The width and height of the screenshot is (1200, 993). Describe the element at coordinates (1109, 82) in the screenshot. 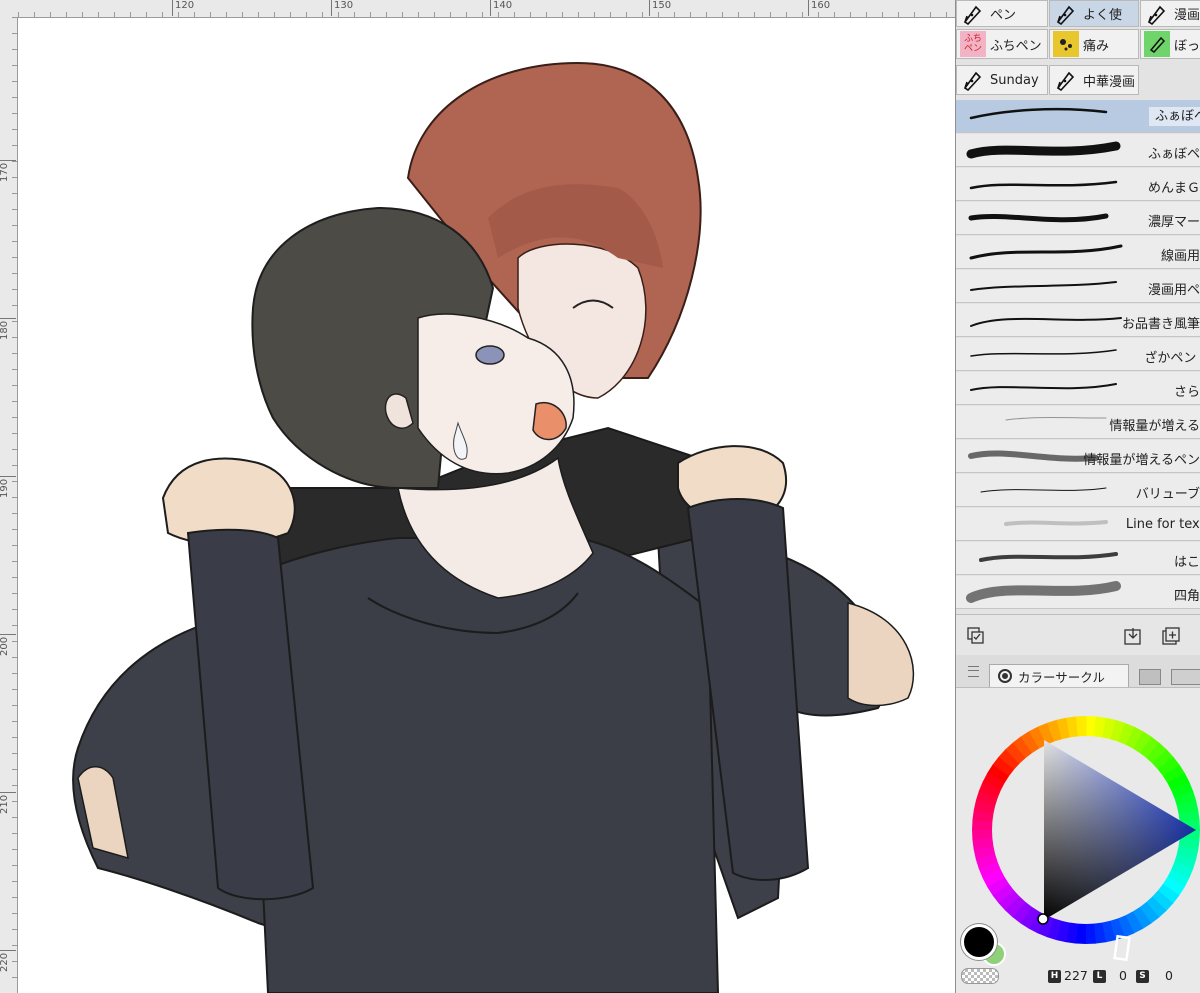

I see `brush-category-label: 中華漫画` at that location.